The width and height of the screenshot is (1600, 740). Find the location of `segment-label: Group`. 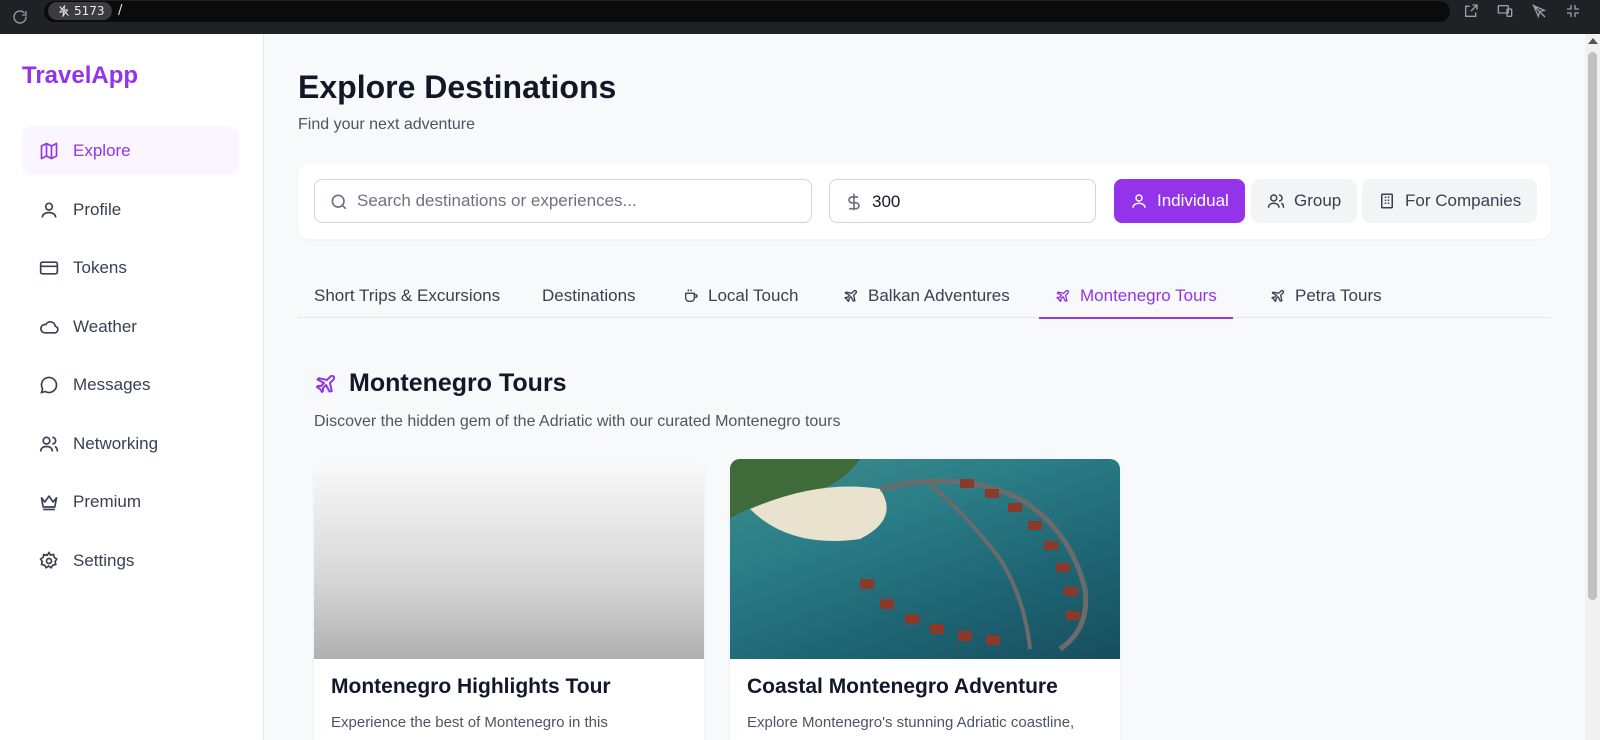

segment-label: Group is located at coordinates (1318, 200).